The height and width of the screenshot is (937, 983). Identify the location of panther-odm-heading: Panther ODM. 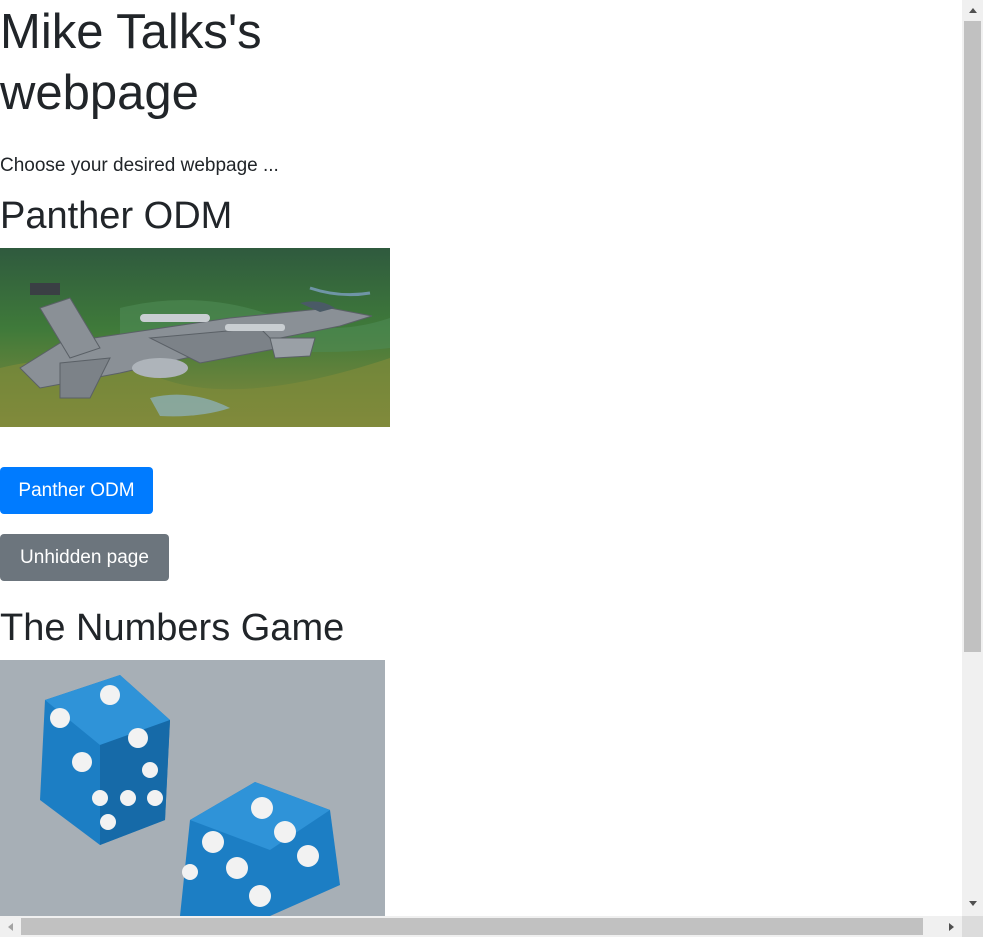
(116, 216).